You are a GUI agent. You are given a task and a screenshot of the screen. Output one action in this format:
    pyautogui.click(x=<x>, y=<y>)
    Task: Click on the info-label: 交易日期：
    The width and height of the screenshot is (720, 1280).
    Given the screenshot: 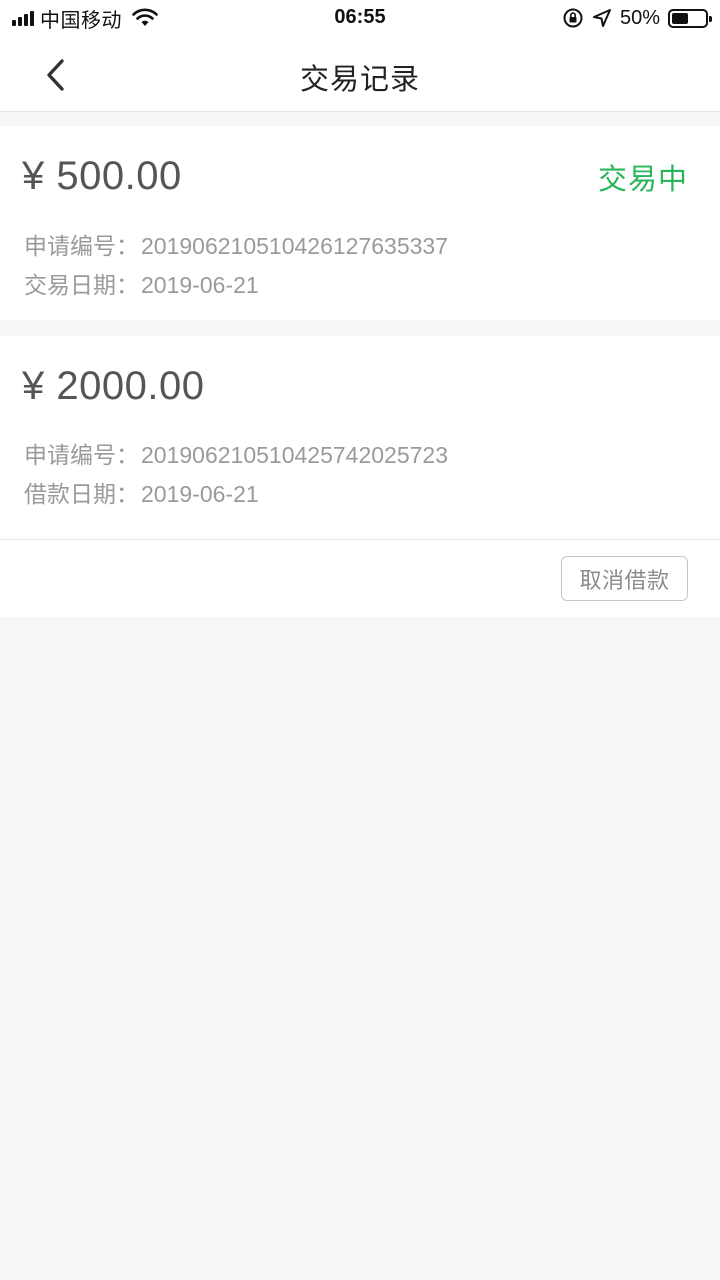 What is the action you would take?
    pyautogui.click(x=81, y=285)
    